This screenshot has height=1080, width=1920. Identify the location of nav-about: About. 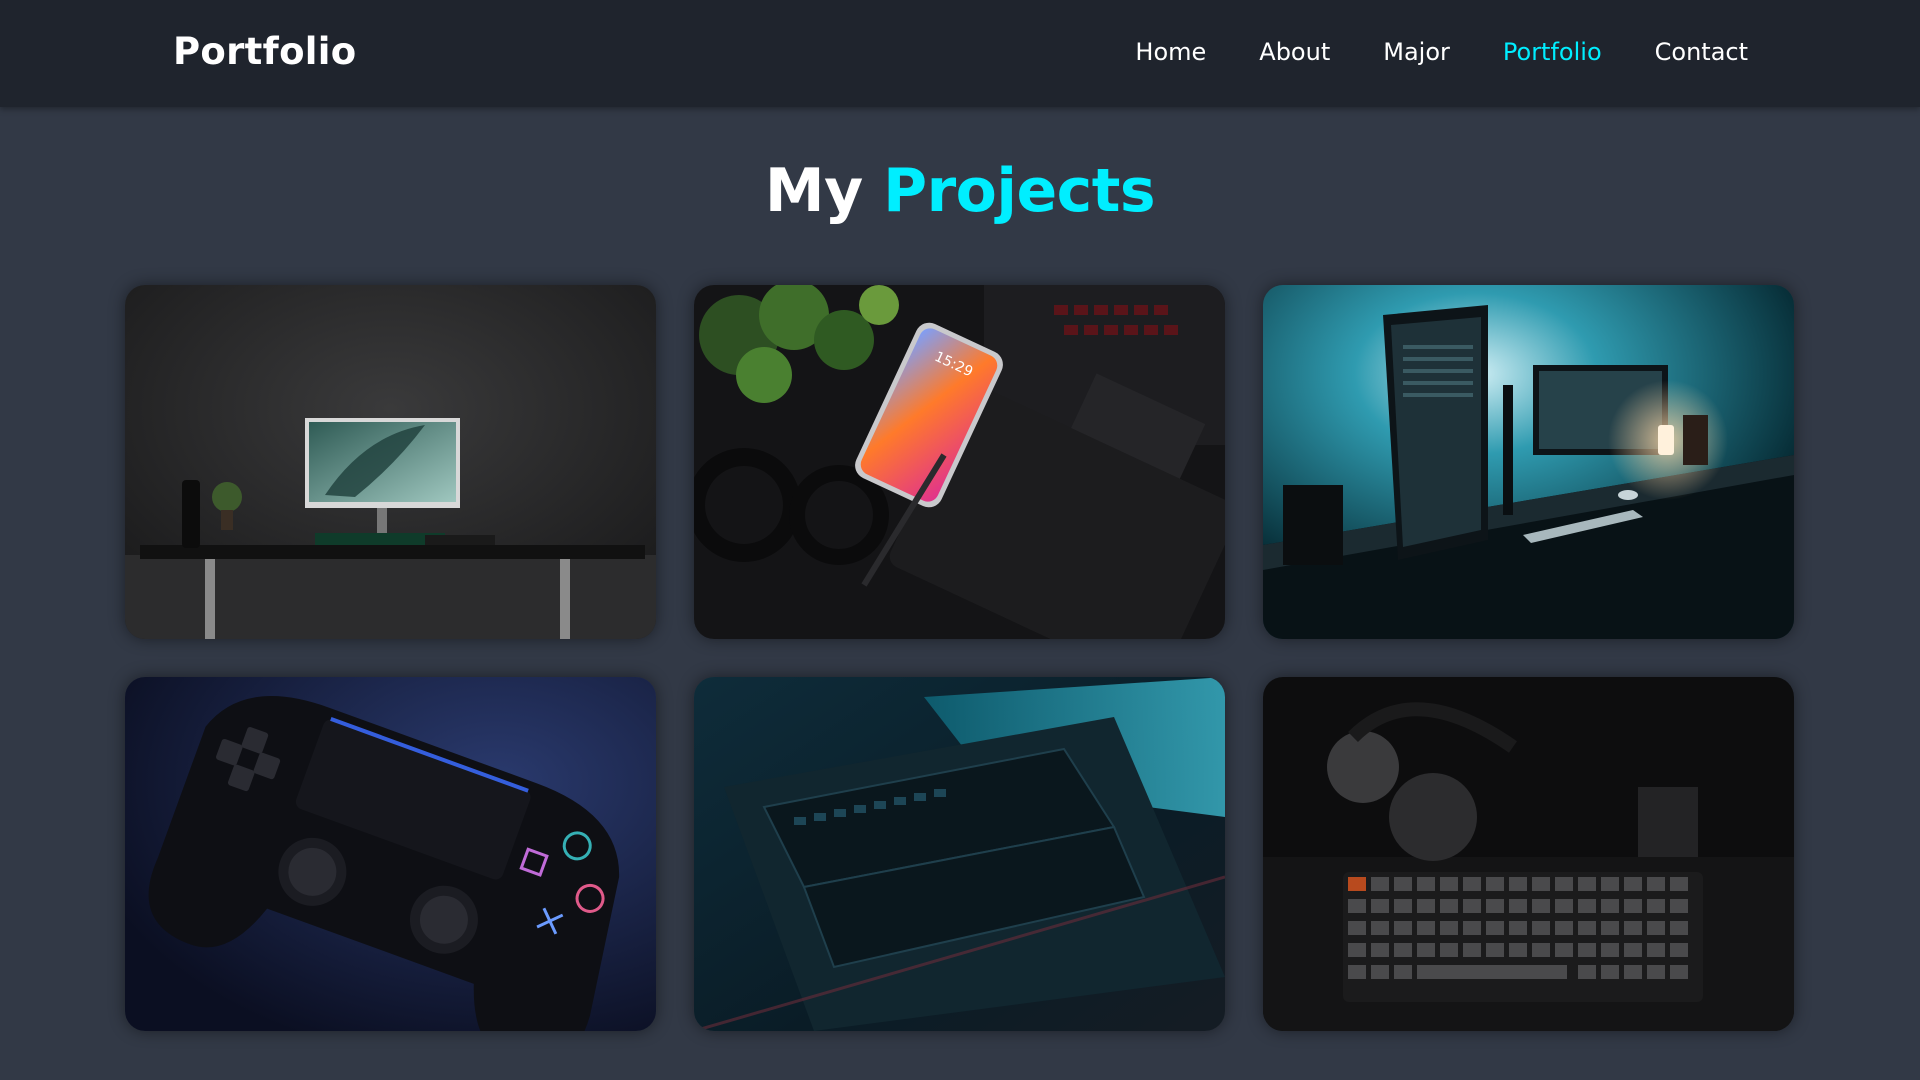
(1294, 52).